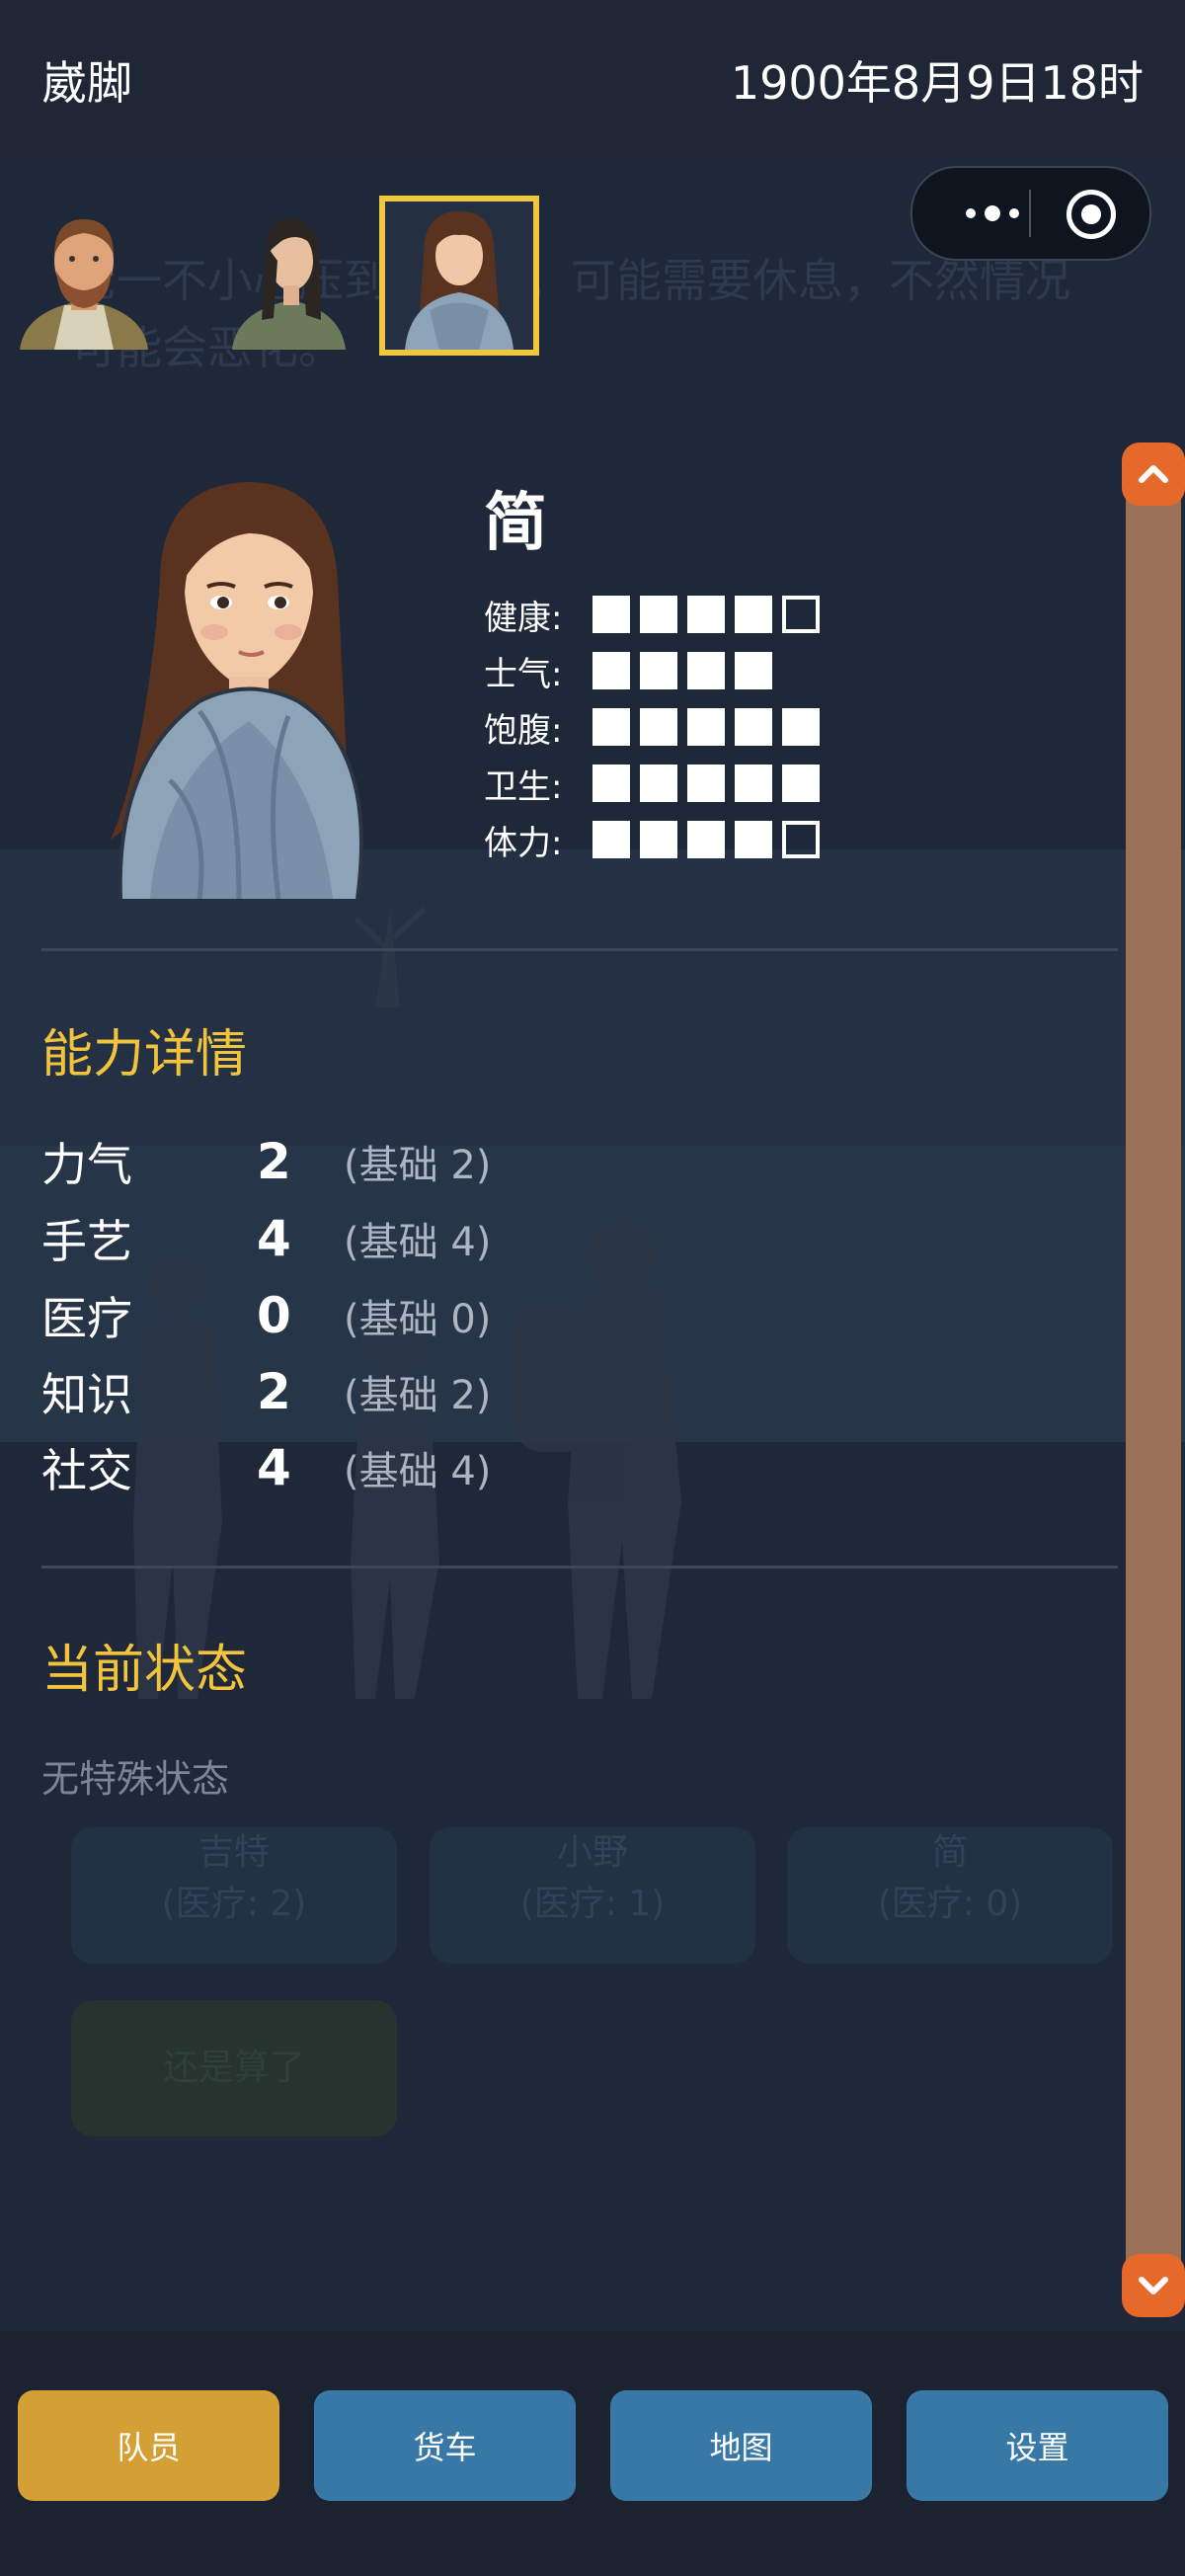 This screenshot has width=1185, height=2576. Describe the element at coordinates (234, 1895) in the screenshot. I see `background-choice-jite: 吉特 (医疗: 2)` at that location.